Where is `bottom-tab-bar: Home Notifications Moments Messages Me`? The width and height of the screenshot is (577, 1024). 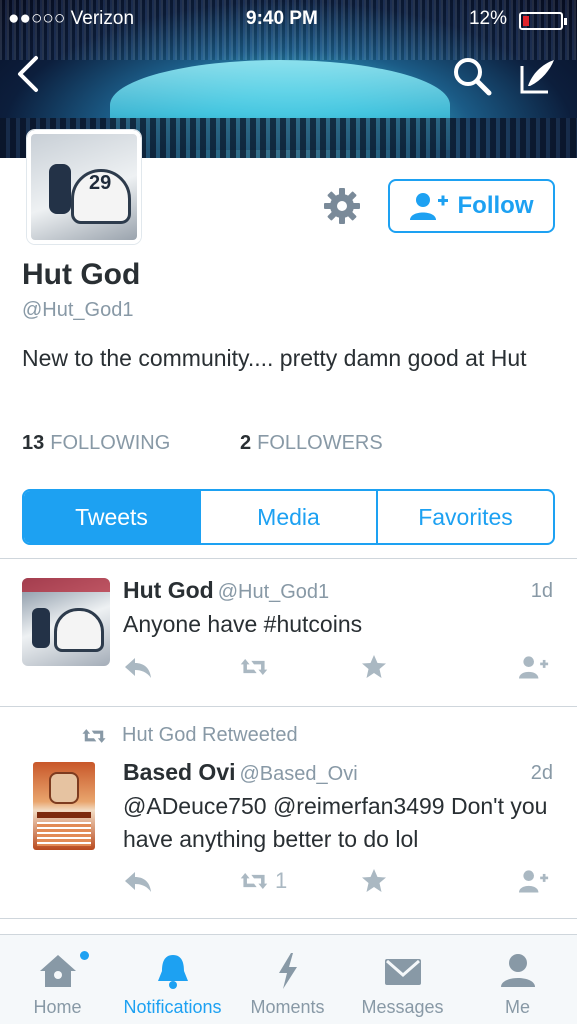
bottom-tab-bar: Home Notifications Moments Messages Me is located at coordinates (288, 979).